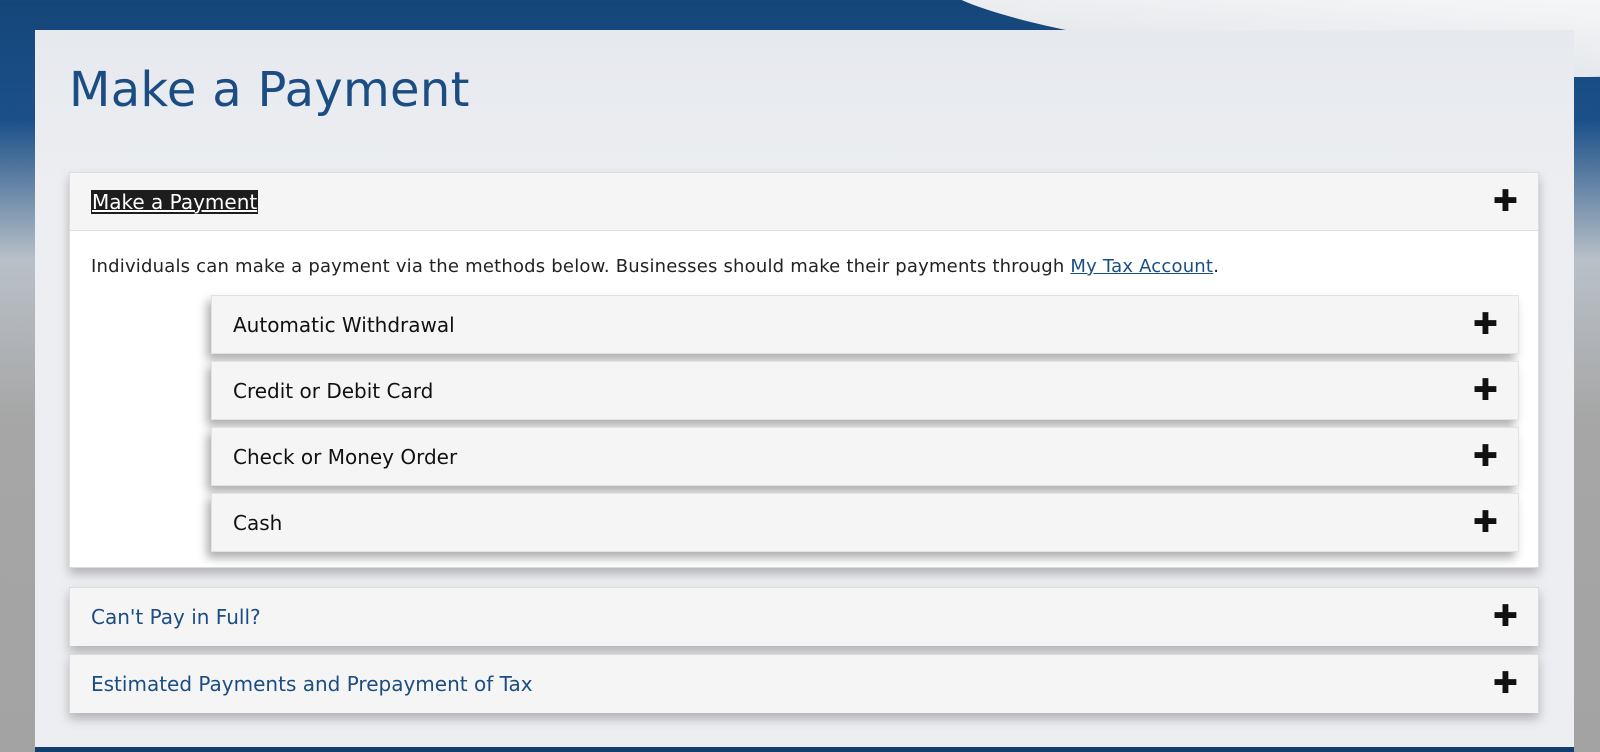 This screenshot has width=1600, height=752. What do you see at coordinates (865, 390) in the screenshot?
I see `accordion-credit-or-debit-card: Credit or Debit Card ✚` at bounding box center [865, 390].